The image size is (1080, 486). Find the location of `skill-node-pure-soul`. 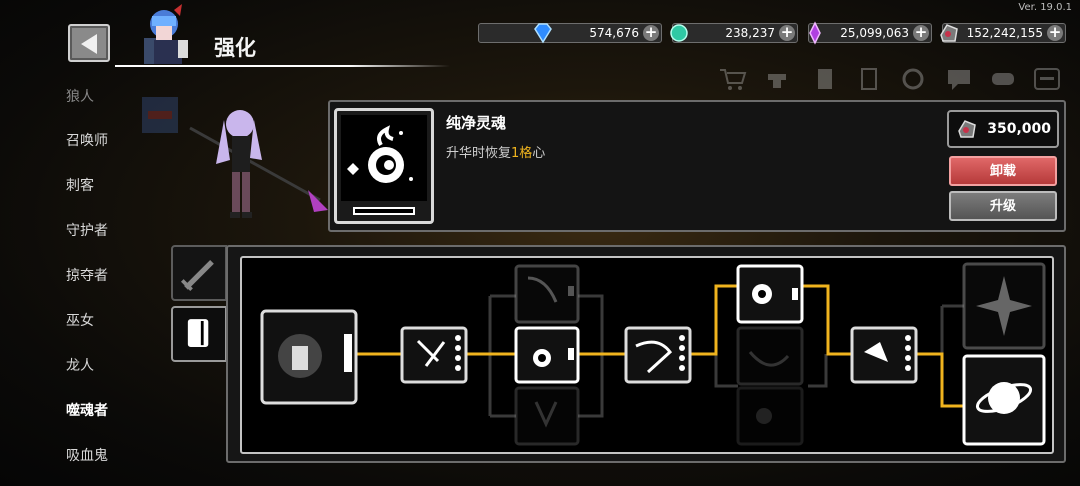

skill-node-pure-soul is located at coordinates (547, 355).